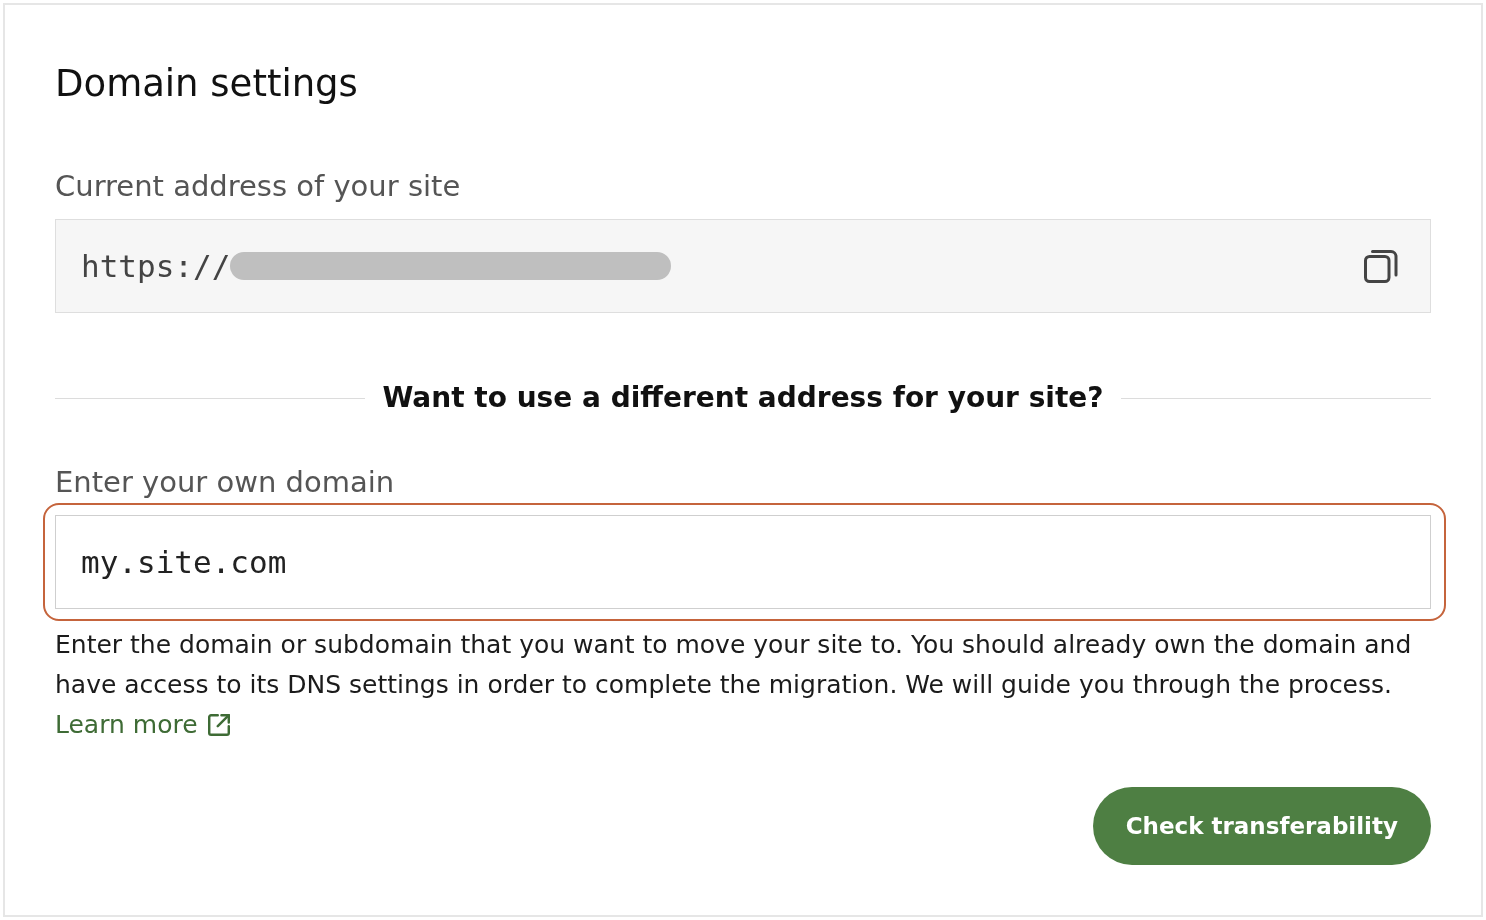 The width and height of the screenshot is (1486, 920). Describe the element at coordinates (206, 84) in the screenshot. I see `page-title: Domain settings` at that location.